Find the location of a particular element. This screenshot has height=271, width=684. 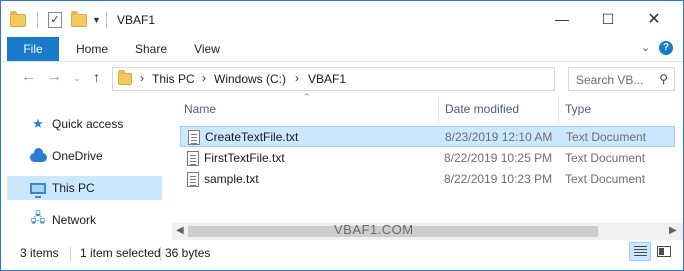

properties-icon: ✓ is located at coordinates (55, 20).